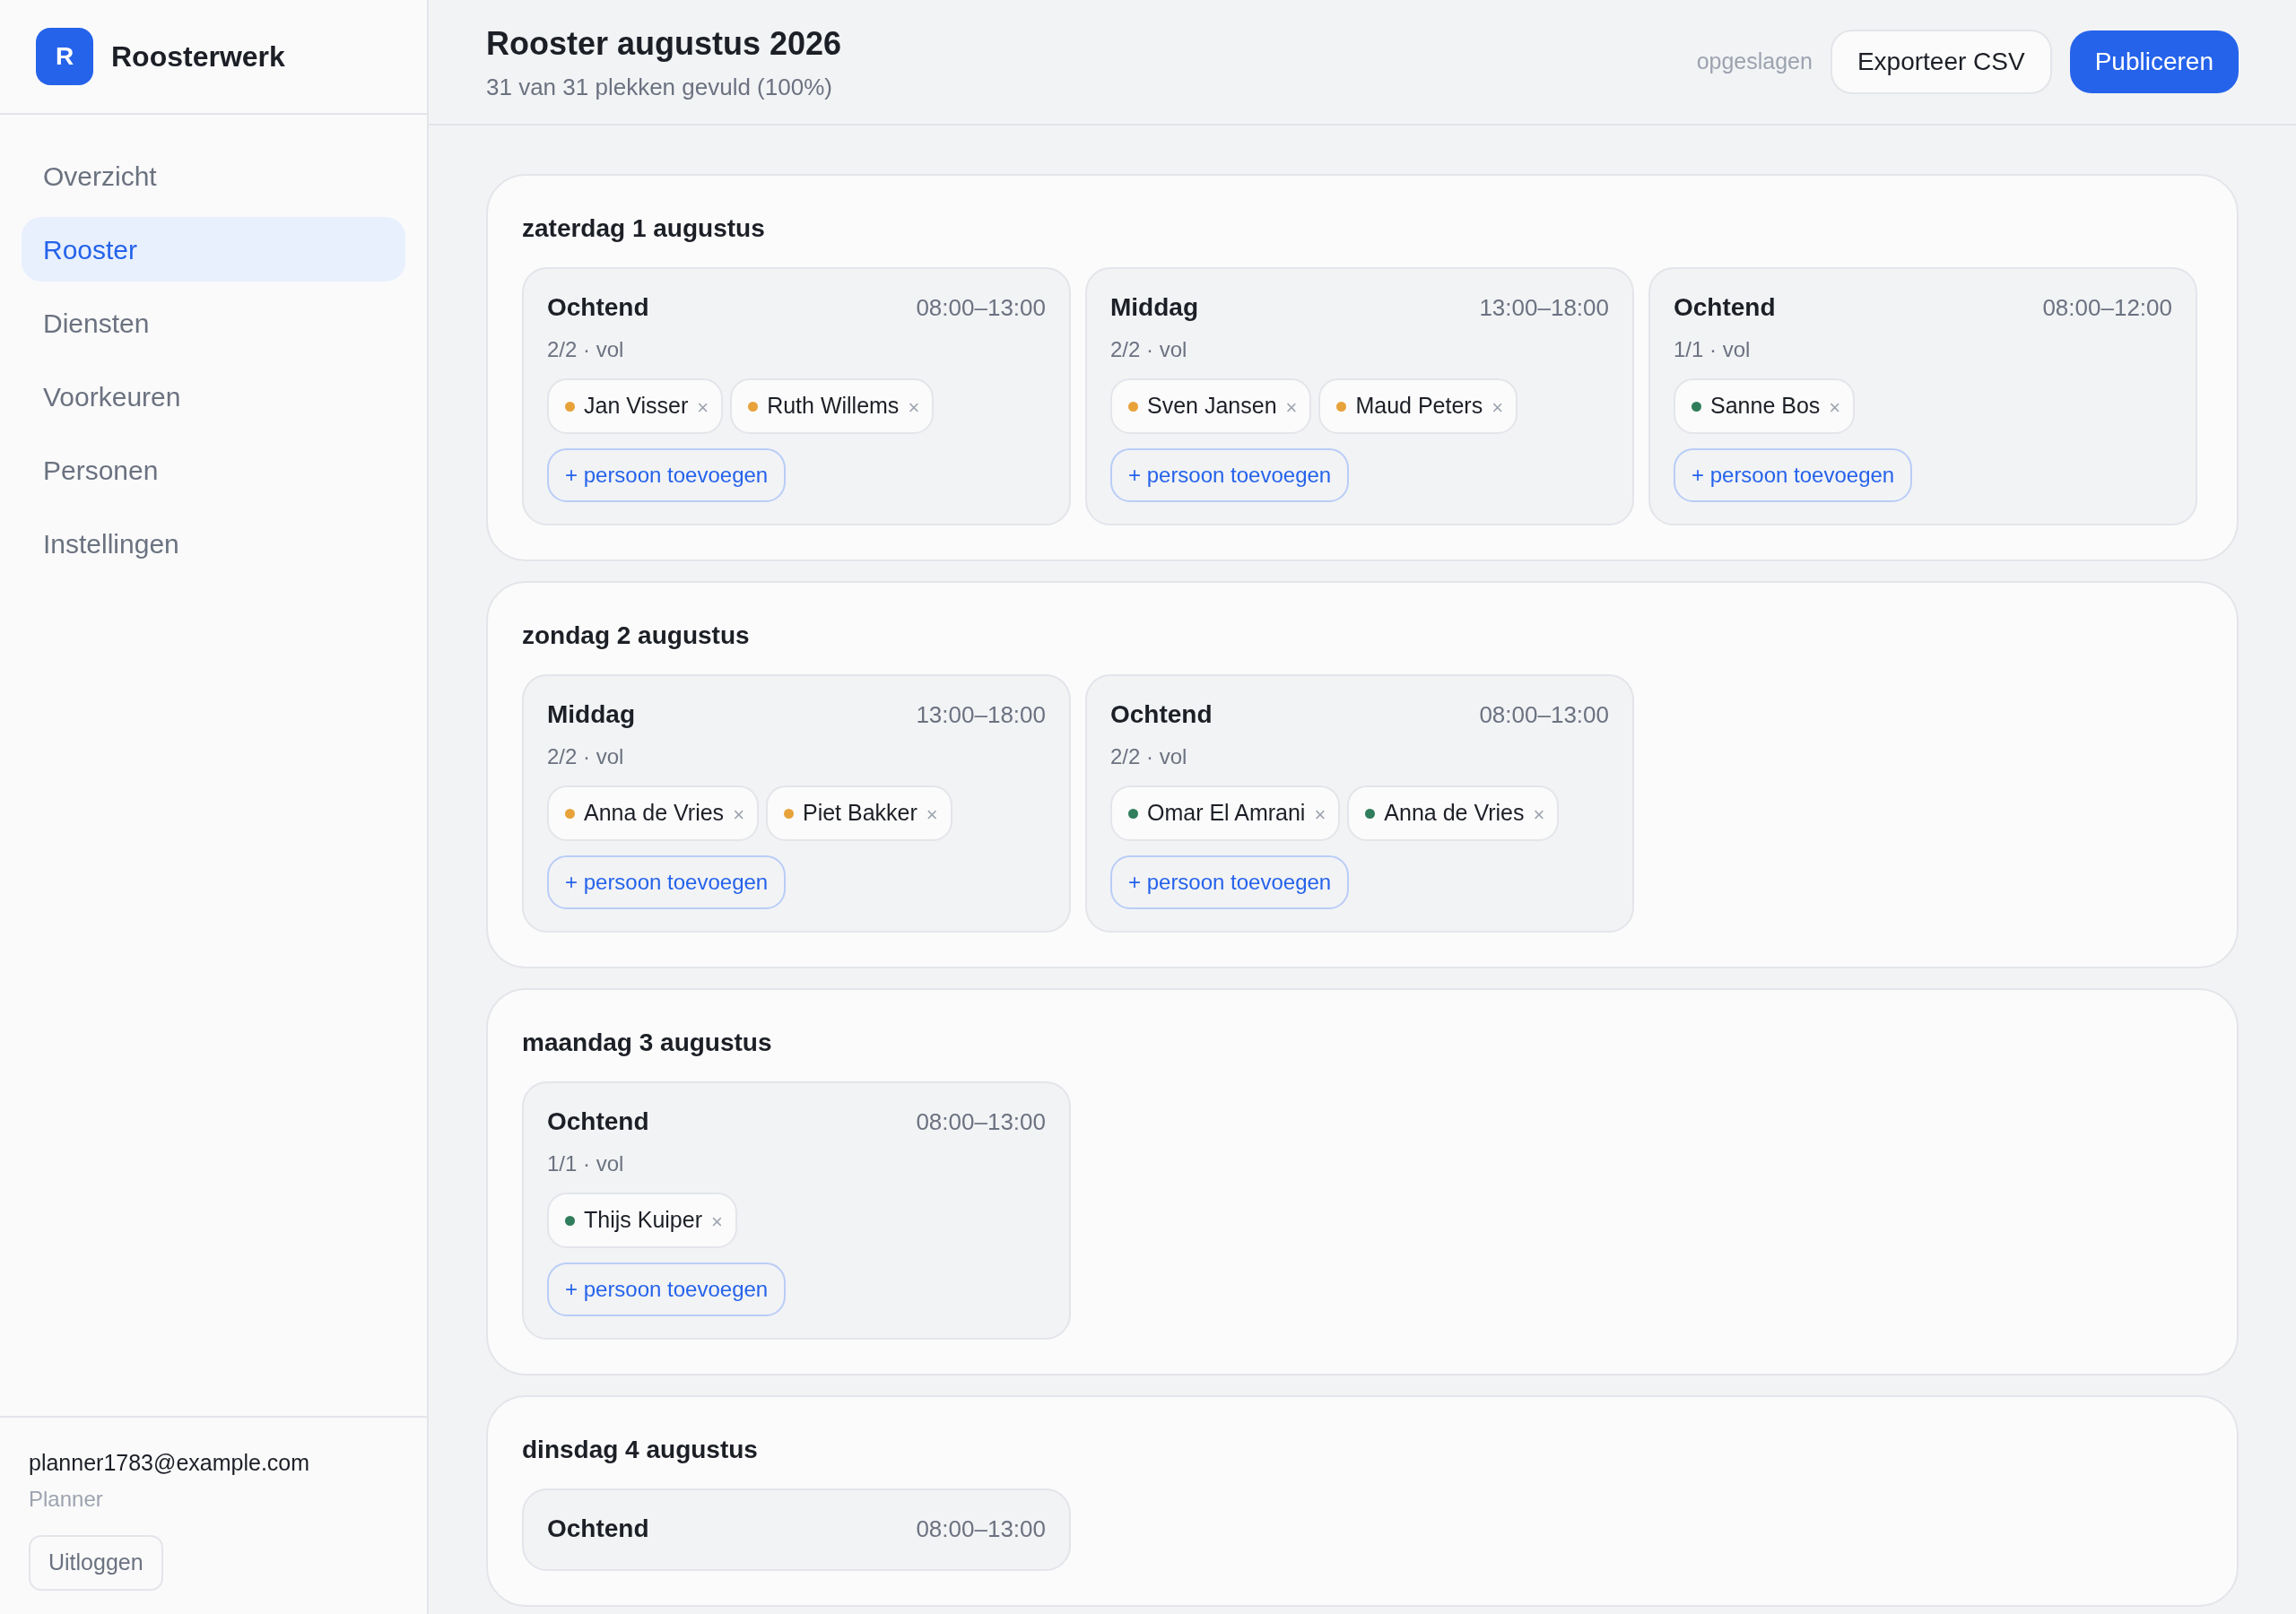 The height and width of the screenshot is (1614, 2296). What do you see at coordinates (170, 1462) in the screenshot?
I see `user-email: planner1783@example.com` at bounding box center [170, 1462].